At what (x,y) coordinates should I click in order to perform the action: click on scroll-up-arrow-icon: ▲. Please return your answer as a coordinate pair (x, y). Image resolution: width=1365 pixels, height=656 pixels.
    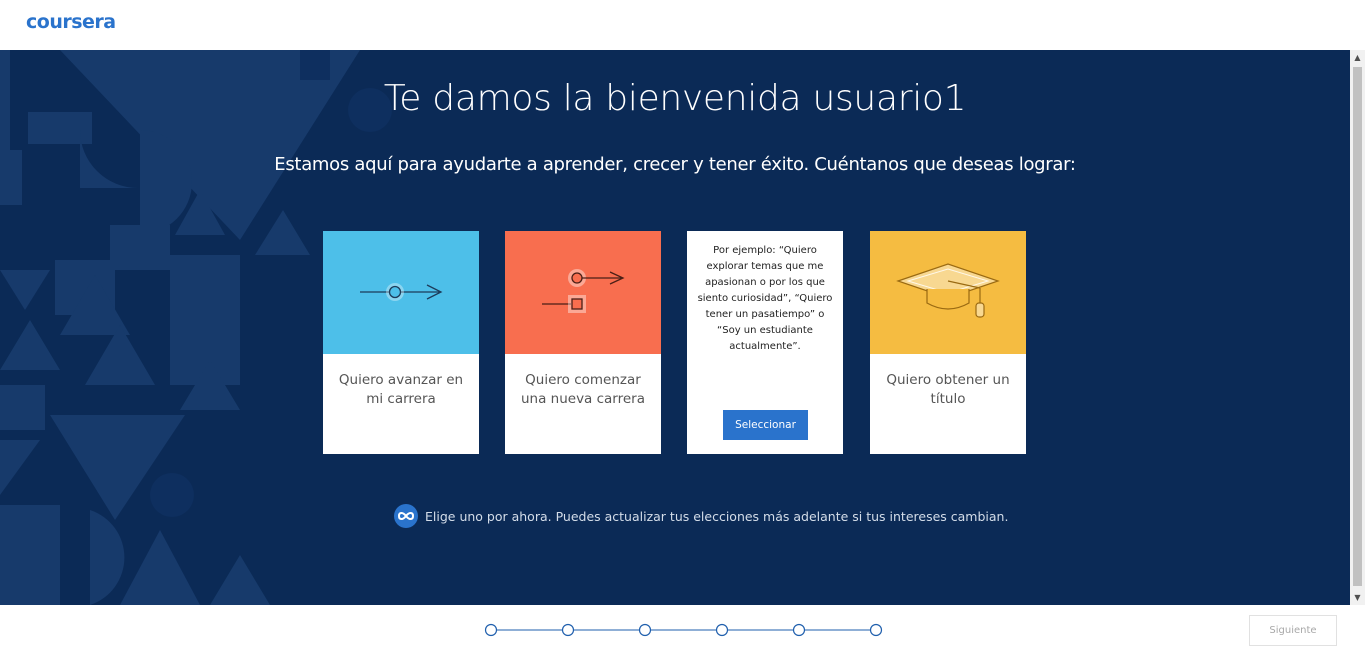
    Looking at the image, I should click on (1357, 57).